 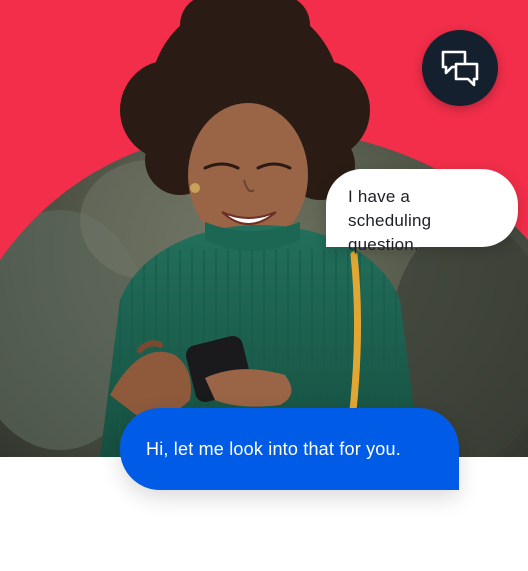 I want to click on customer-message-bubble: I have a scheduling question., so click(x=422, y=211).